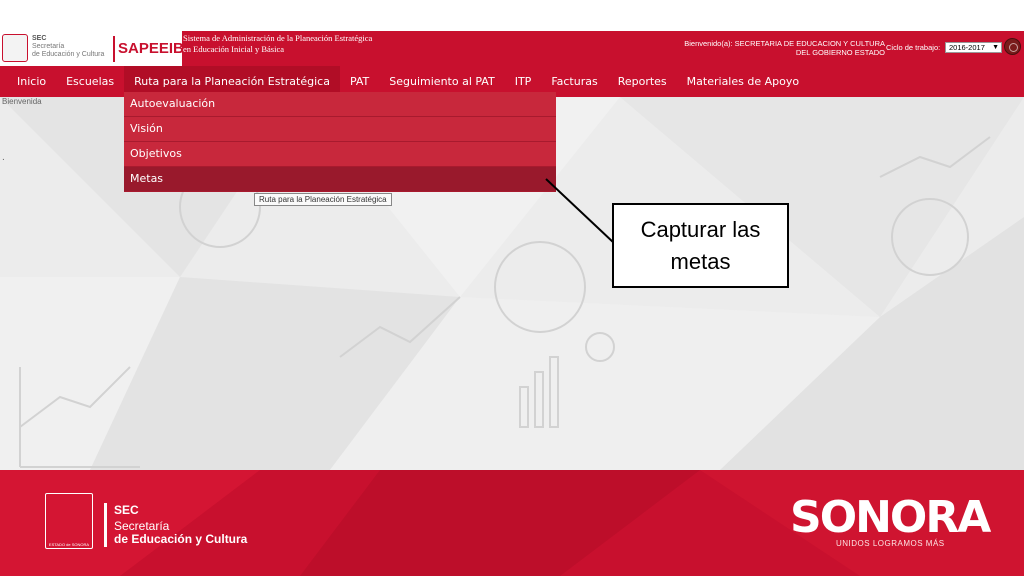  I want to click on footer-sec: SEC, so click(126, 510).